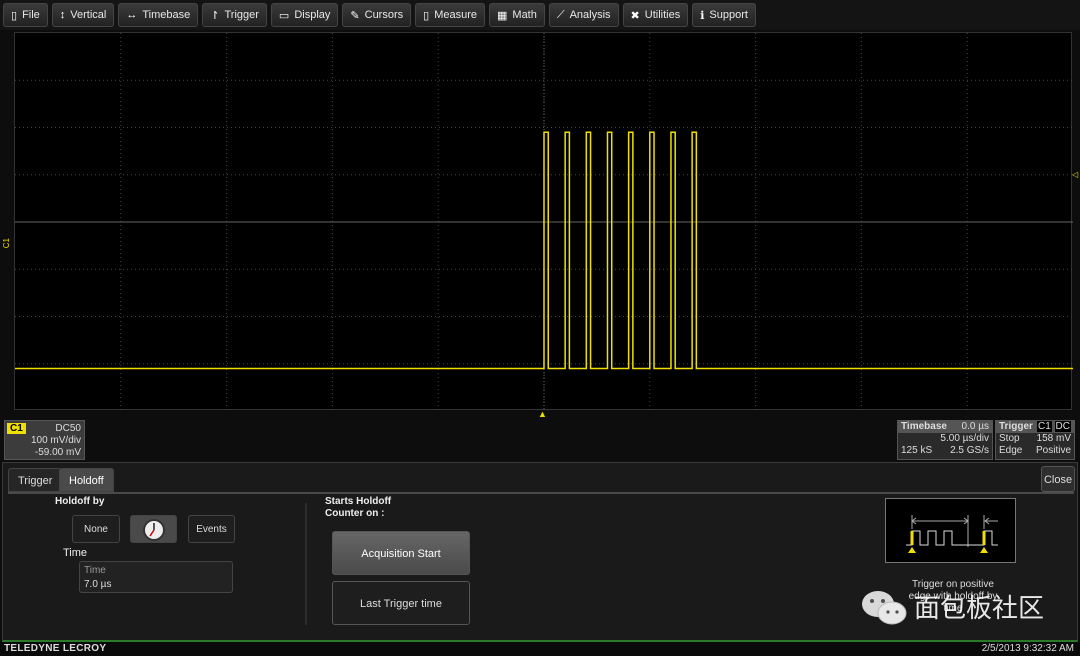 Image resolution: width=1080 pixels, height=656 pixels. I want to click on info-icon: ℹ, so click(702, 15).